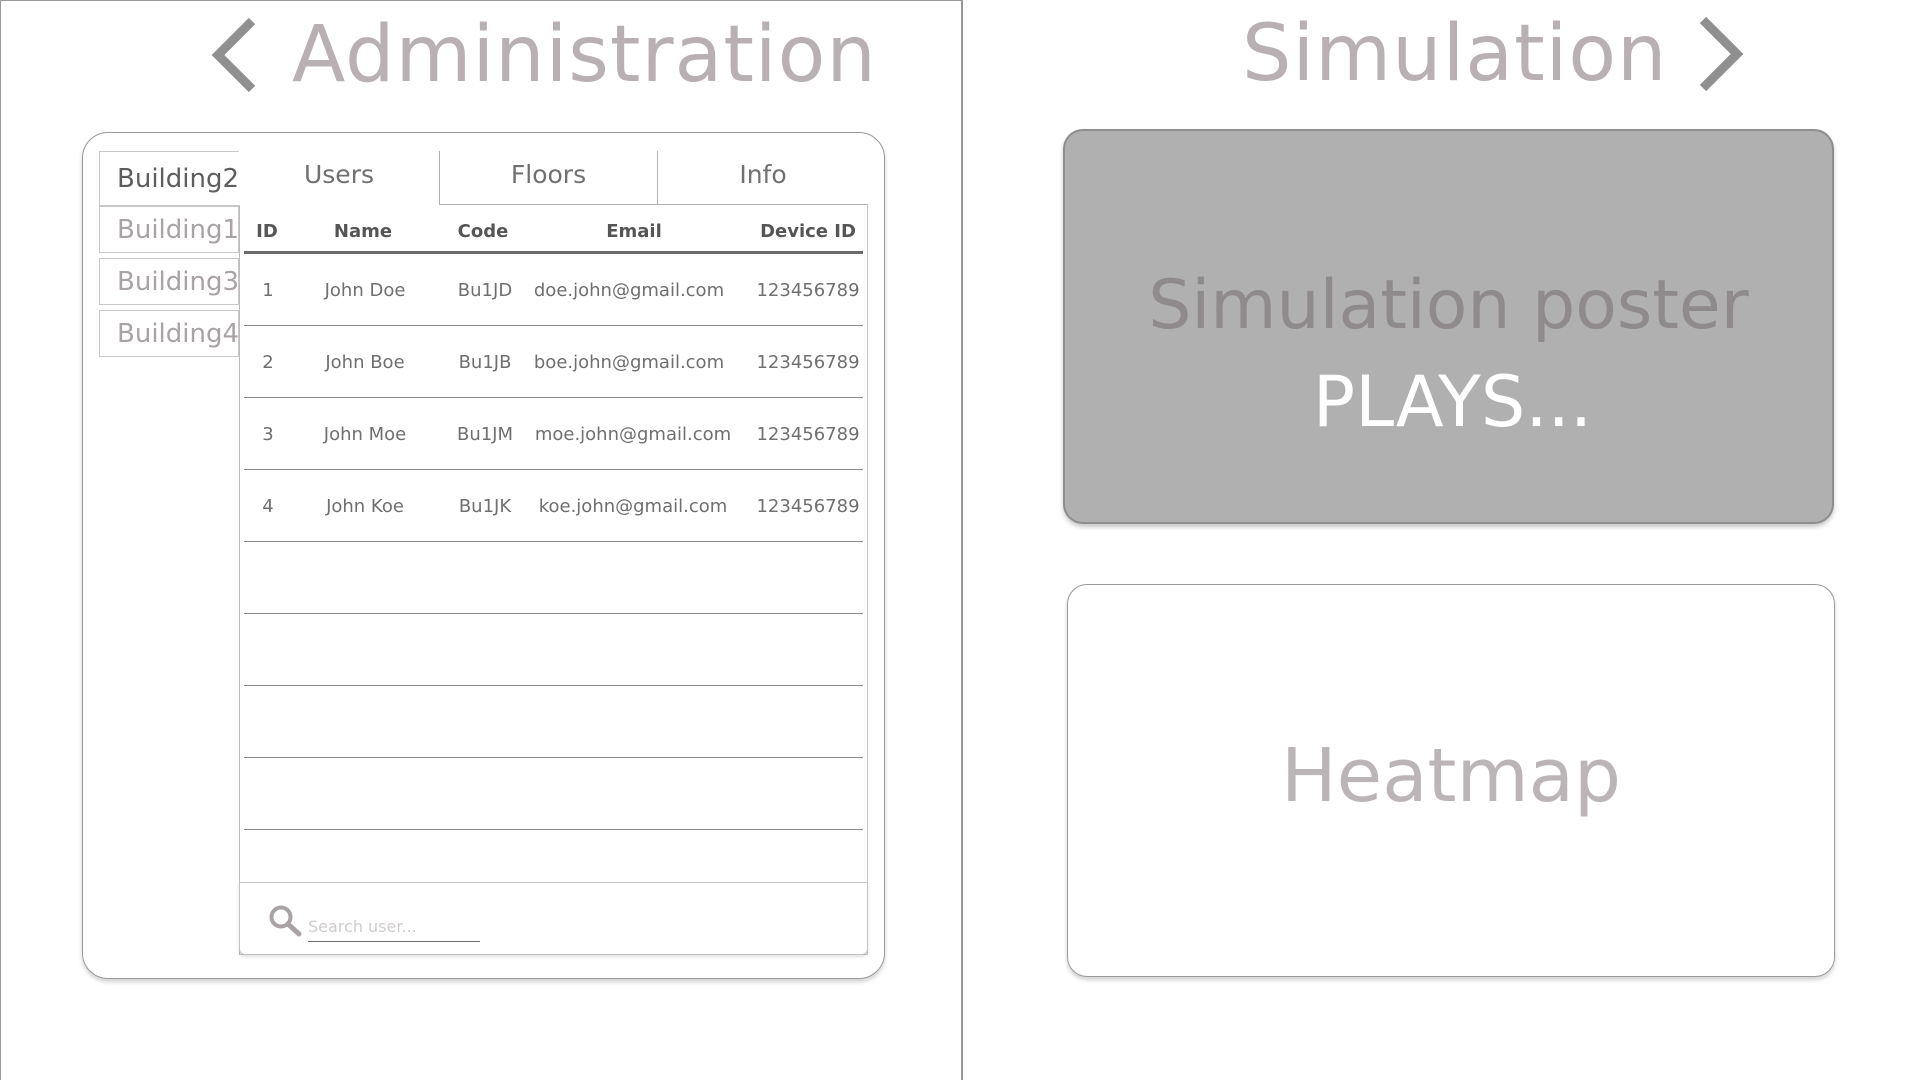  Describe the element at coordinates (808, 231) in the screenshot. I see `column-header-device-id: Device ID` at that location.